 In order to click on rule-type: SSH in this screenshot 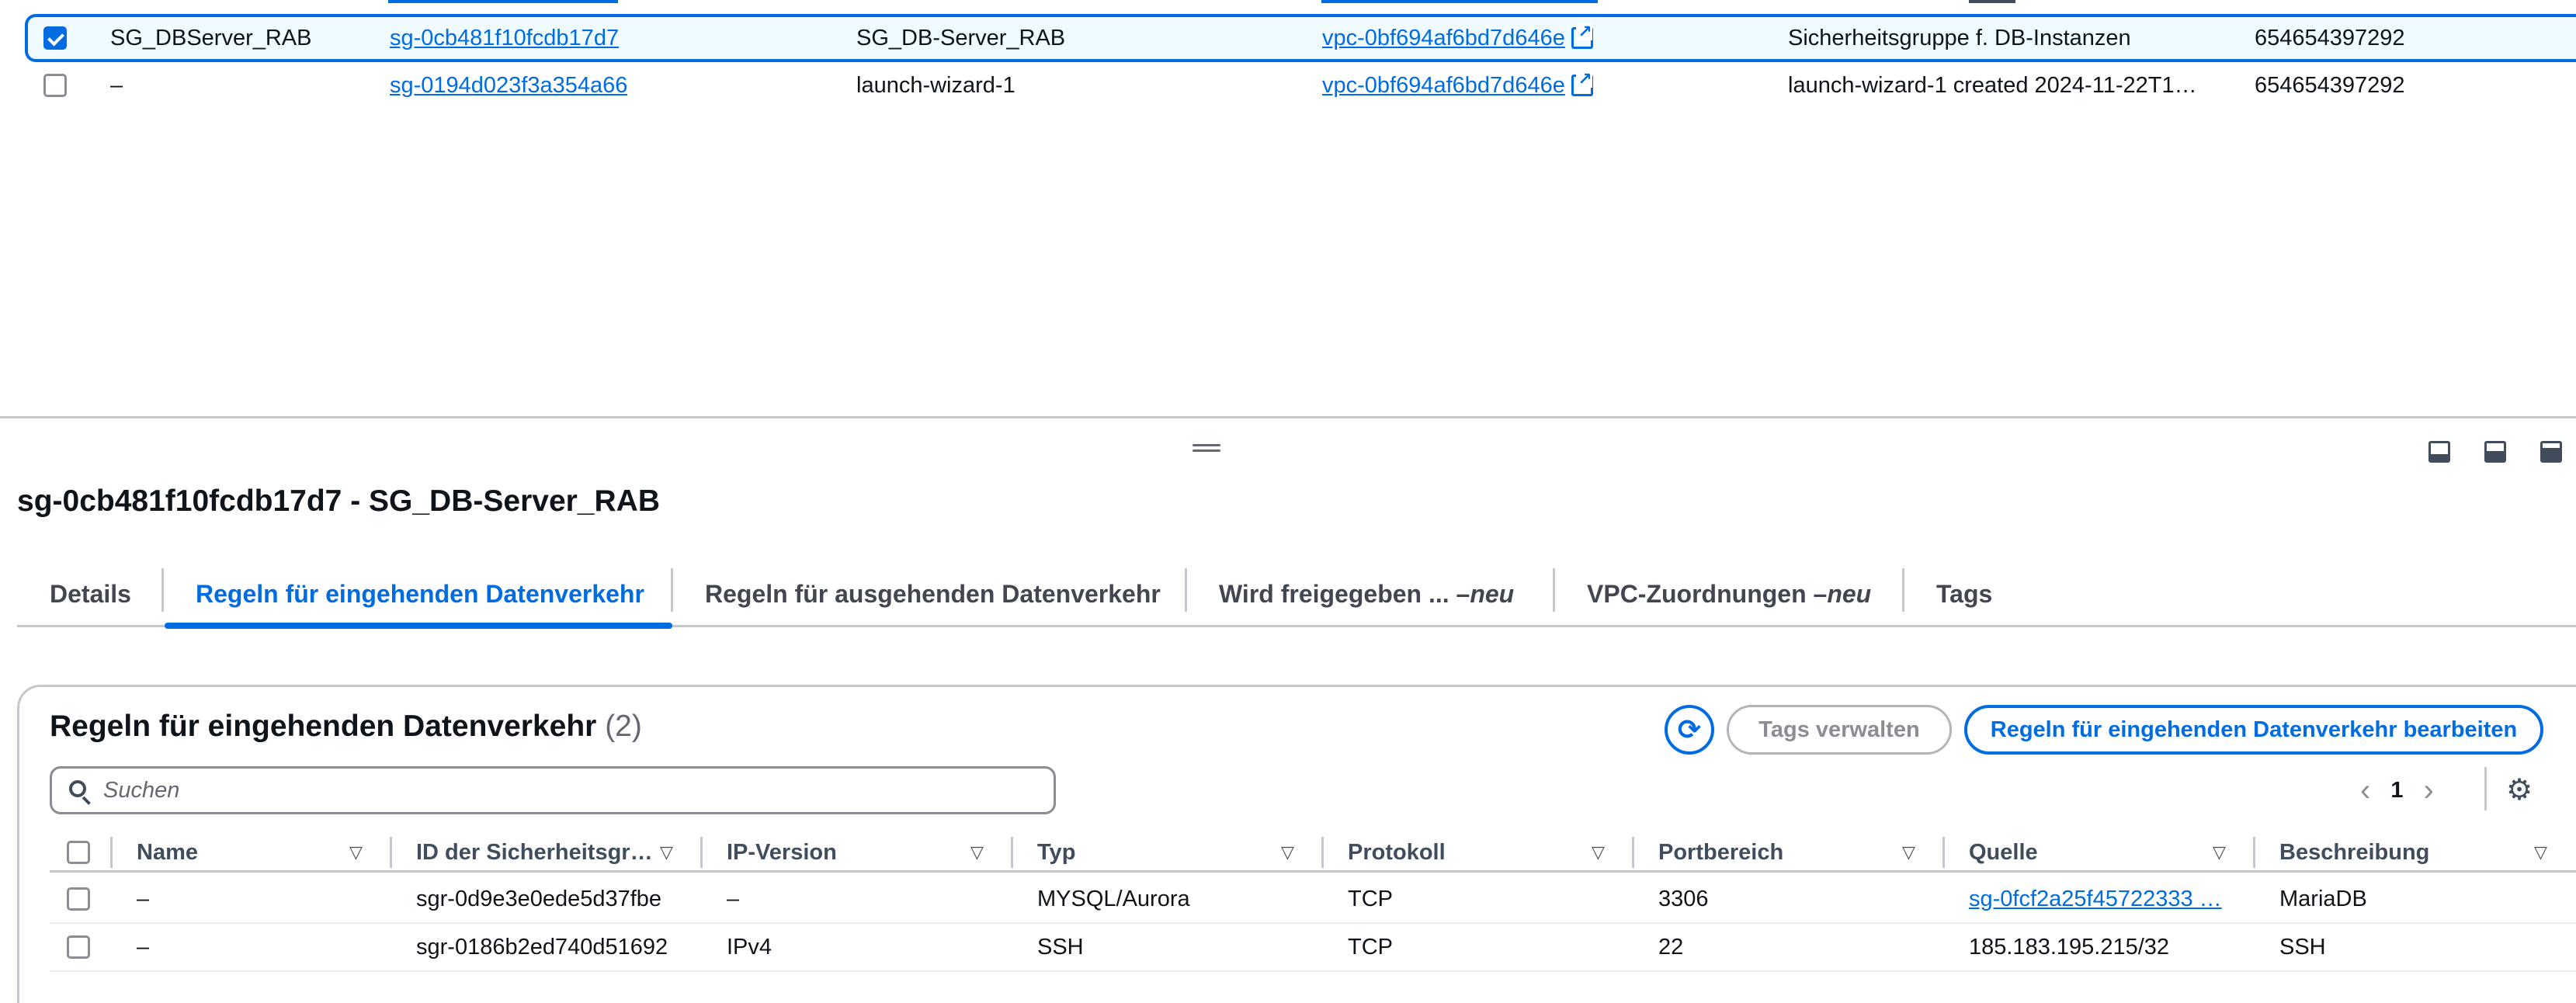, I will do `click(1060, 947)`.